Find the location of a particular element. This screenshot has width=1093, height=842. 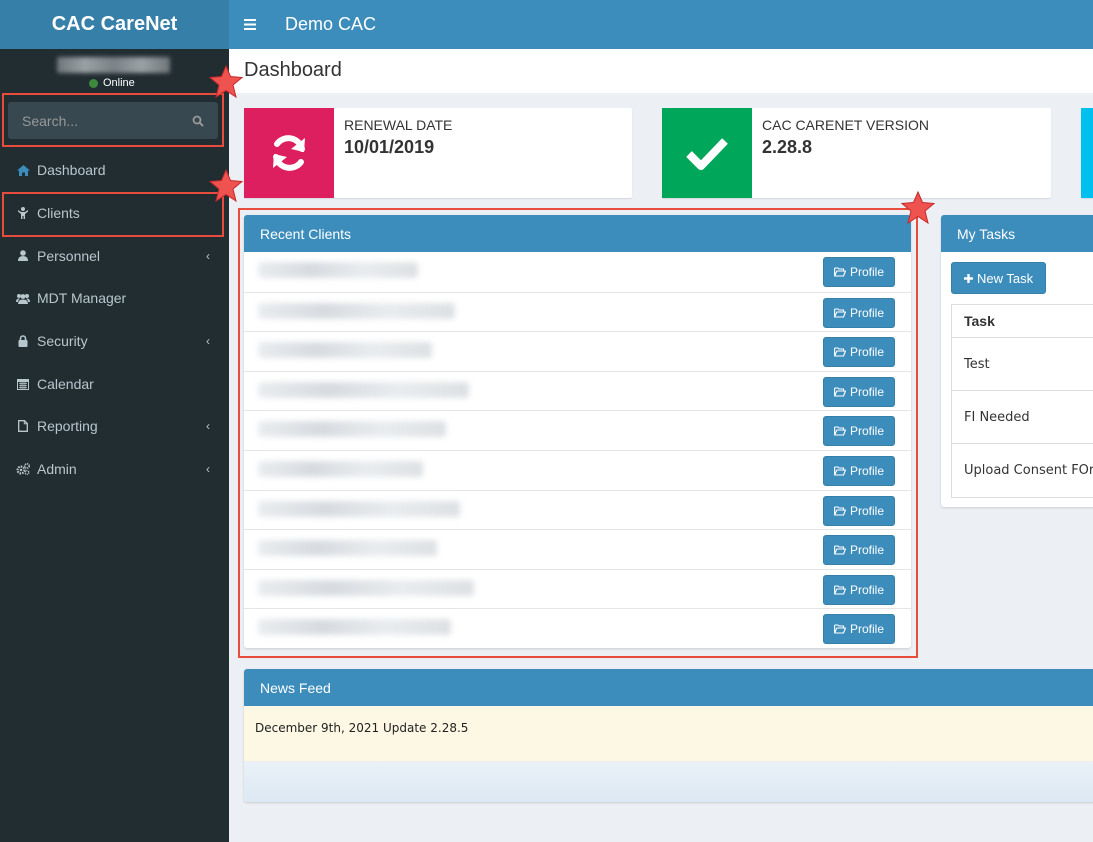

sidebar-item-dashboard: Dashboard is located at coordinates (114, 170).